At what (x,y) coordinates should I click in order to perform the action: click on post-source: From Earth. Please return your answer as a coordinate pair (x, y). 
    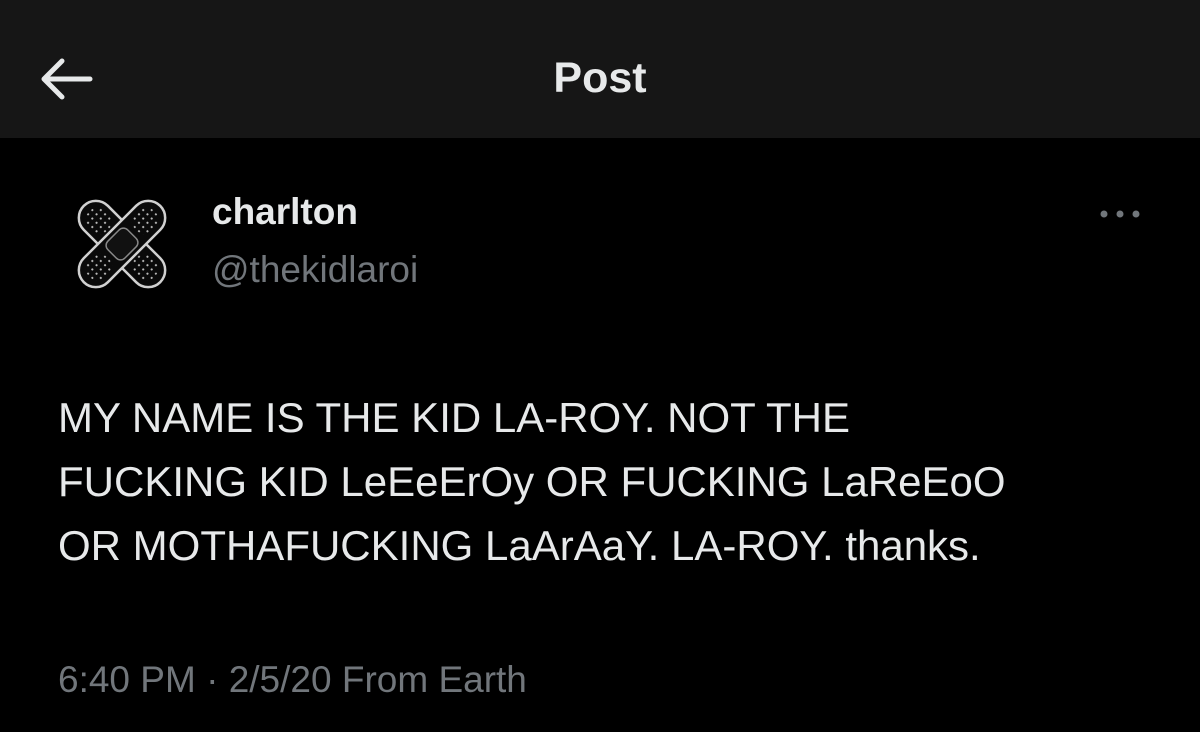
    Looking at the image, I should click on (429, 679).